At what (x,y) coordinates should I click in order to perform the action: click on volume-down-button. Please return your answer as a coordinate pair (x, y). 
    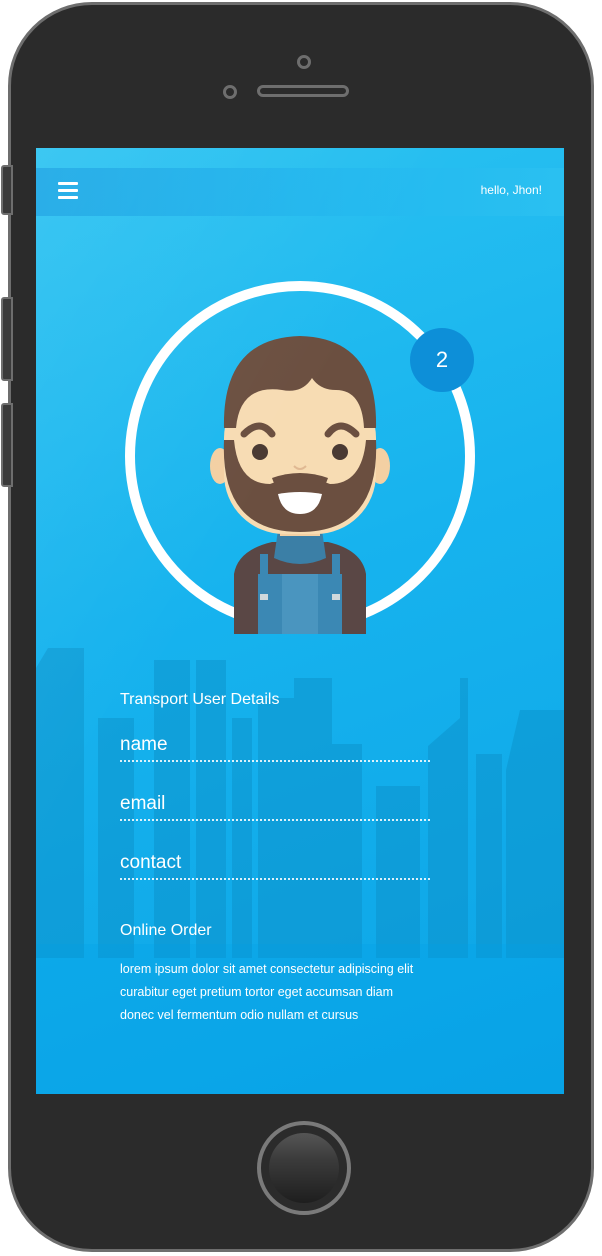
    Looking at the image, I should click on (7, 445).